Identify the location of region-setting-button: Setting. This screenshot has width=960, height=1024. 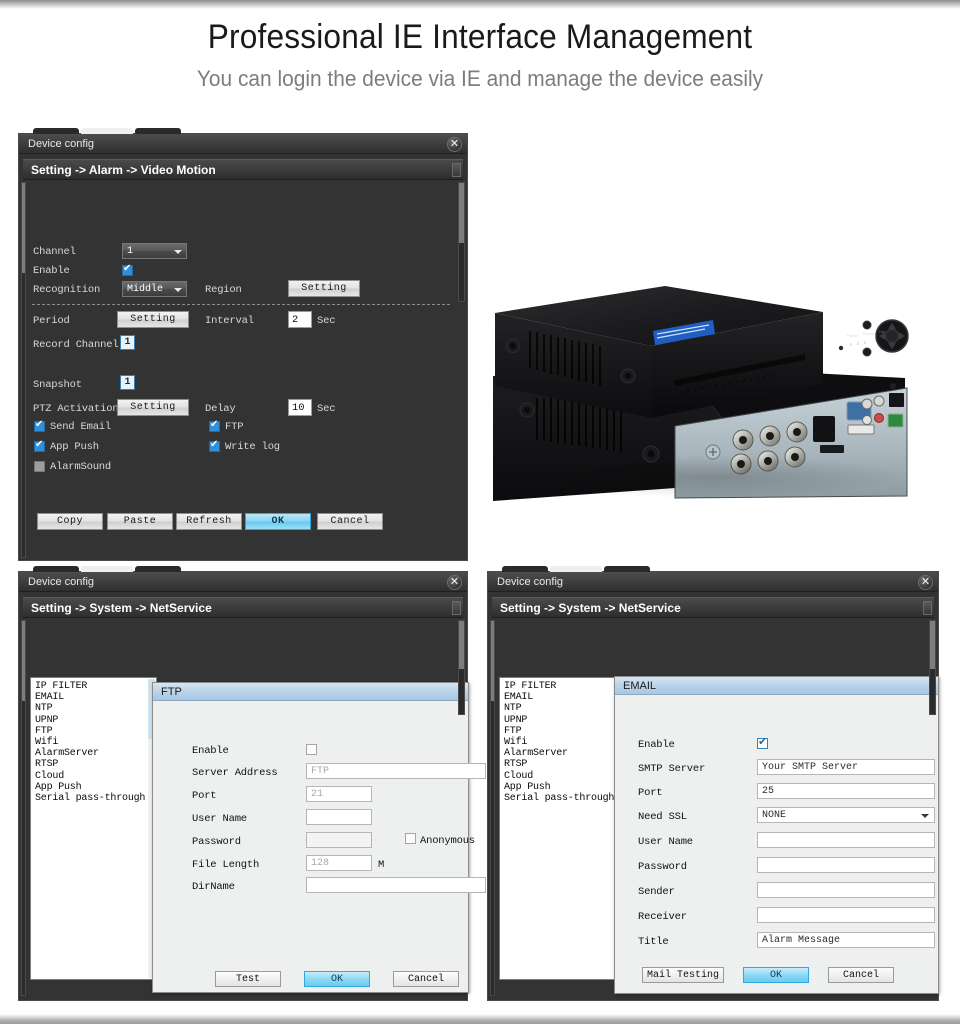
(324, 288).